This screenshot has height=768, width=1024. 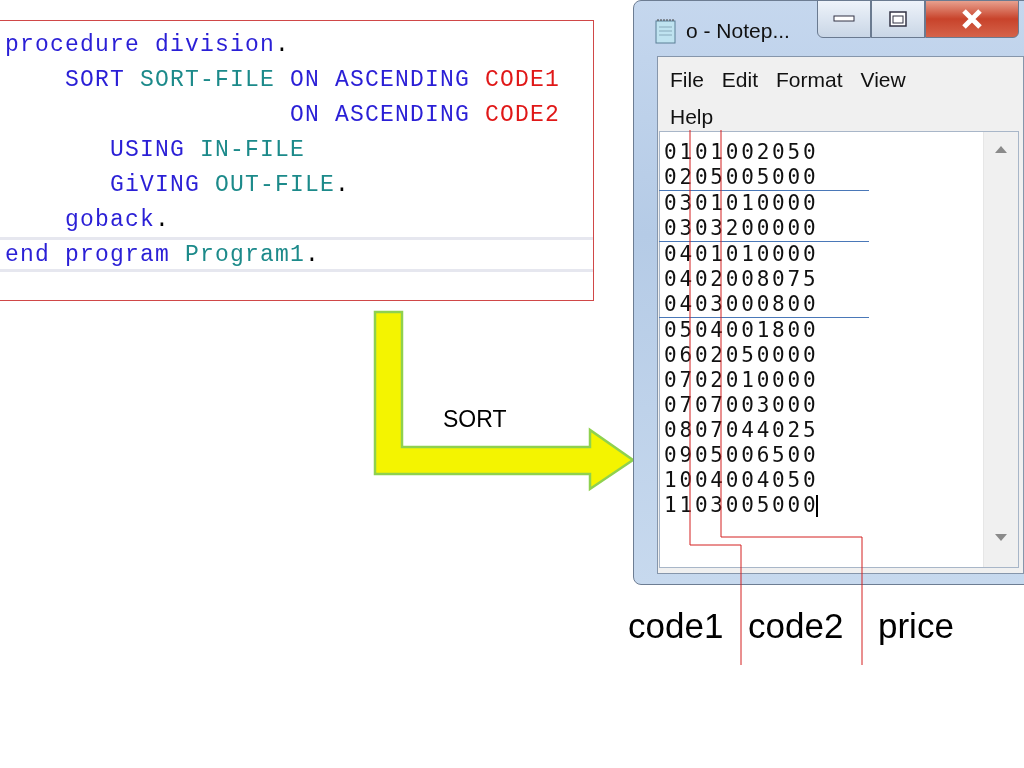 I want to click on maximize-button, so click(x=898, y=19).